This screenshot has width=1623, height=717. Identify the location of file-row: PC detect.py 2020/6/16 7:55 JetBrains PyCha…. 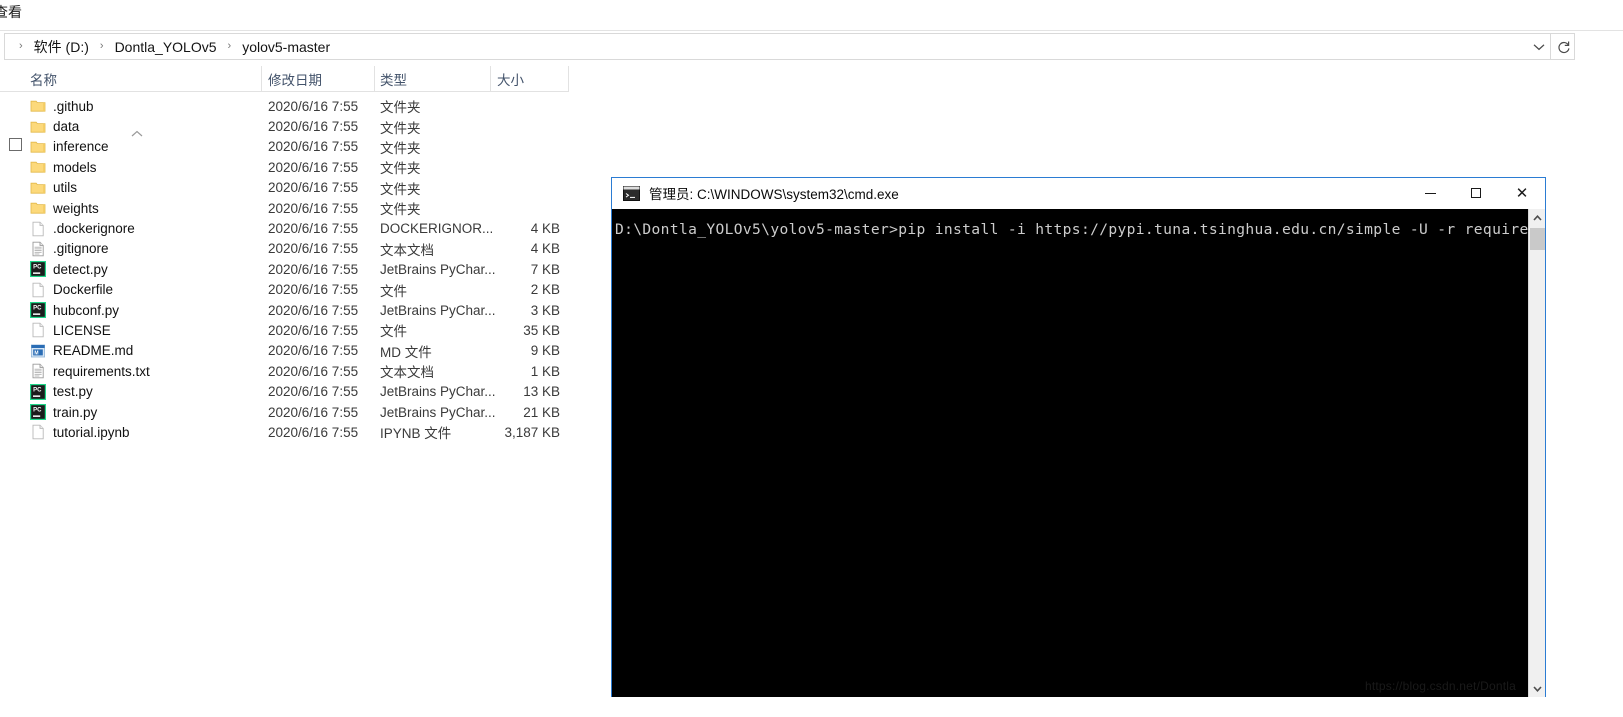
(310, 269).